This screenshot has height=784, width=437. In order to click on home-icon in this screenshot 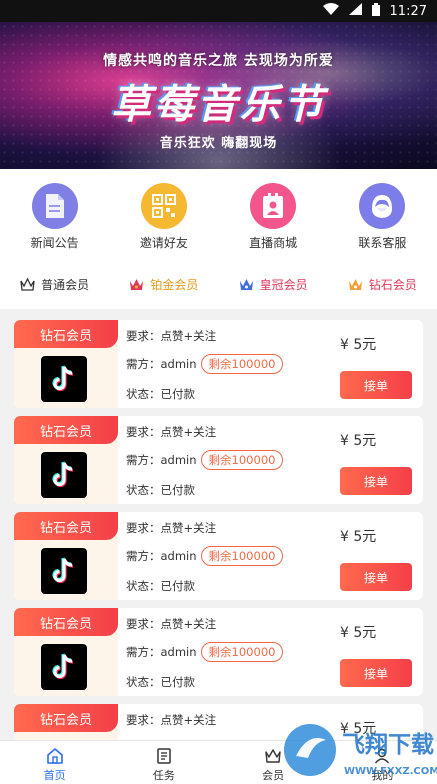, I will do `click(55, 756)`.